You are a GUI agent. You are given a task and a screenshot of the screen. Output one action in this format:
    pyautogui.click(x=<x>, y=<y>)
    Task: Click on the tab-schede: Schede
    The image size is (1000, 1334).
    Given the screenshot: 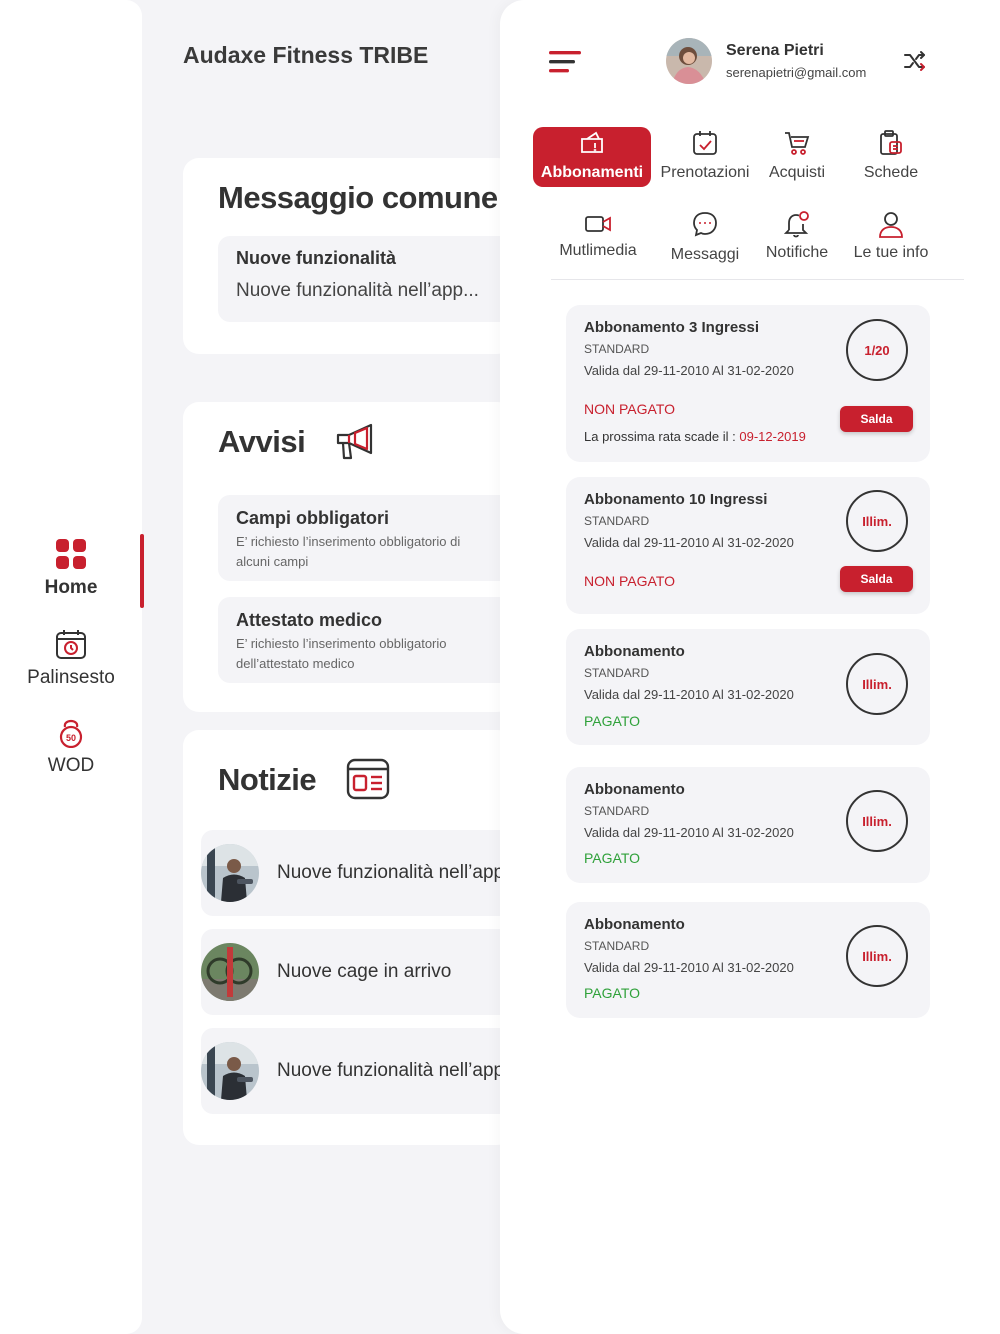 What is the action you would take?
    pyautogui.click(x=891, y=157)
    